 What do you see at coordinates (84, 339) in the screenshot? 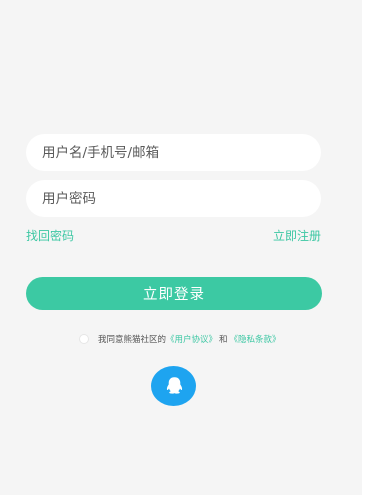
I see `agreement-checkbox` at bounding box center [84, 339].